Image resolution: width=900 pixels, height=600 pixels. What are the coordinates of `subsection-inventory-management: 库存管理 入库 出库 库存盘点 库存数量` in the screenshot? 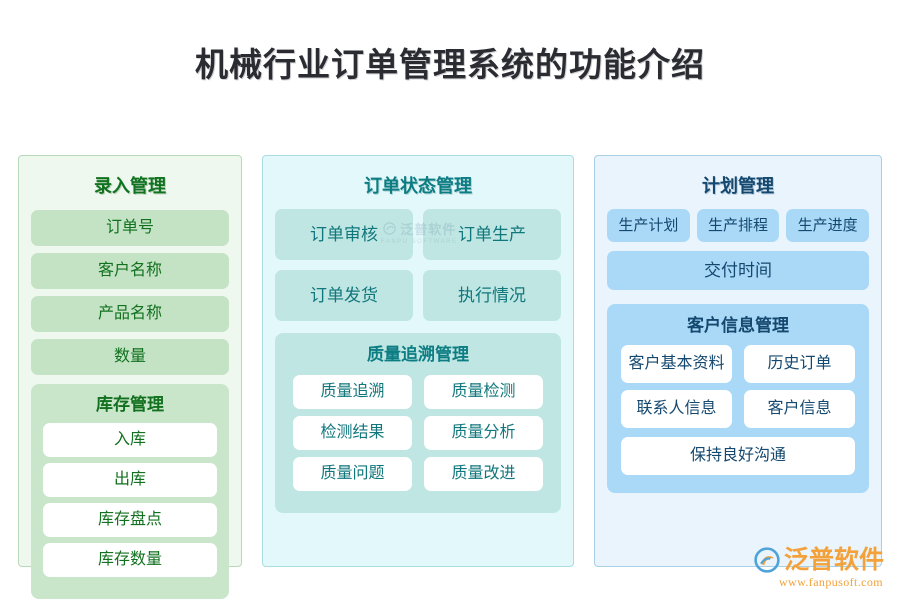 It's located at (130, 491).